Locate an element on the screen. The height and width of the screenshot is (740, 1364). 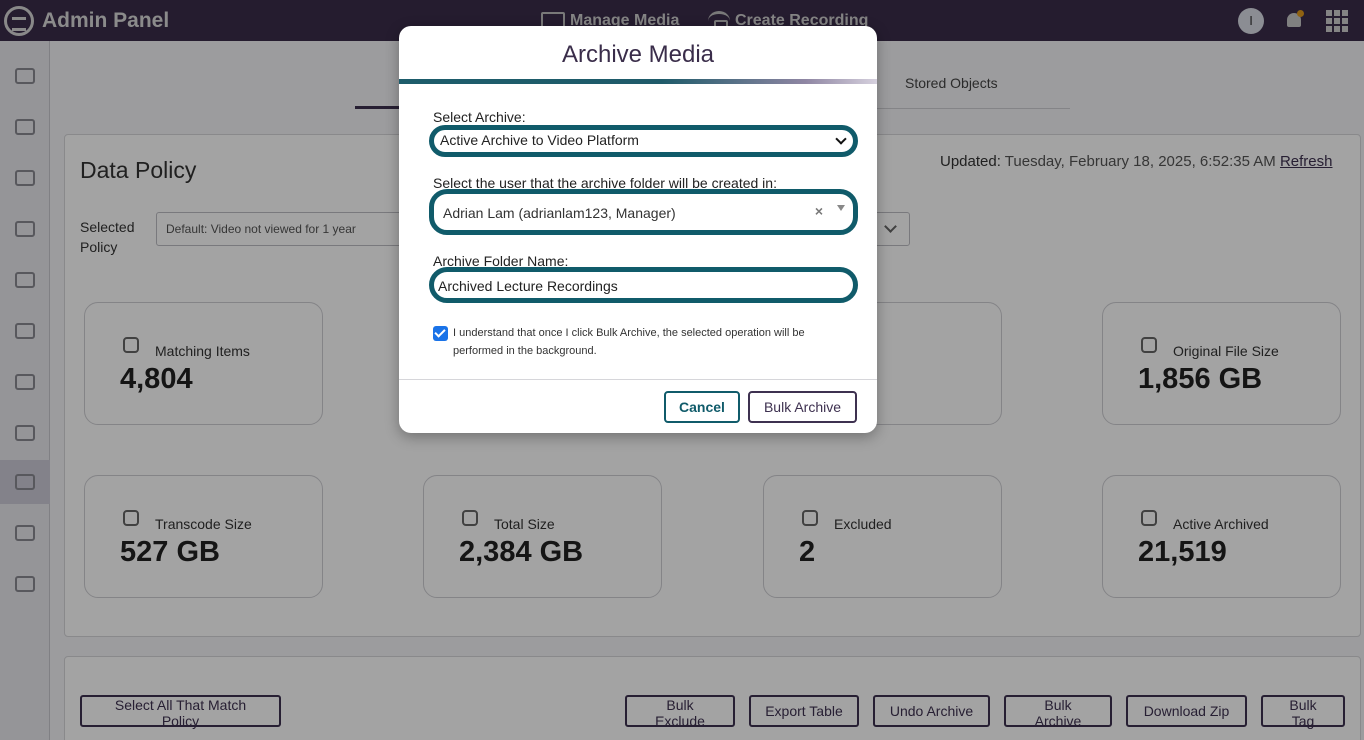
modal-title-bar is located at coordinates (638, 81).